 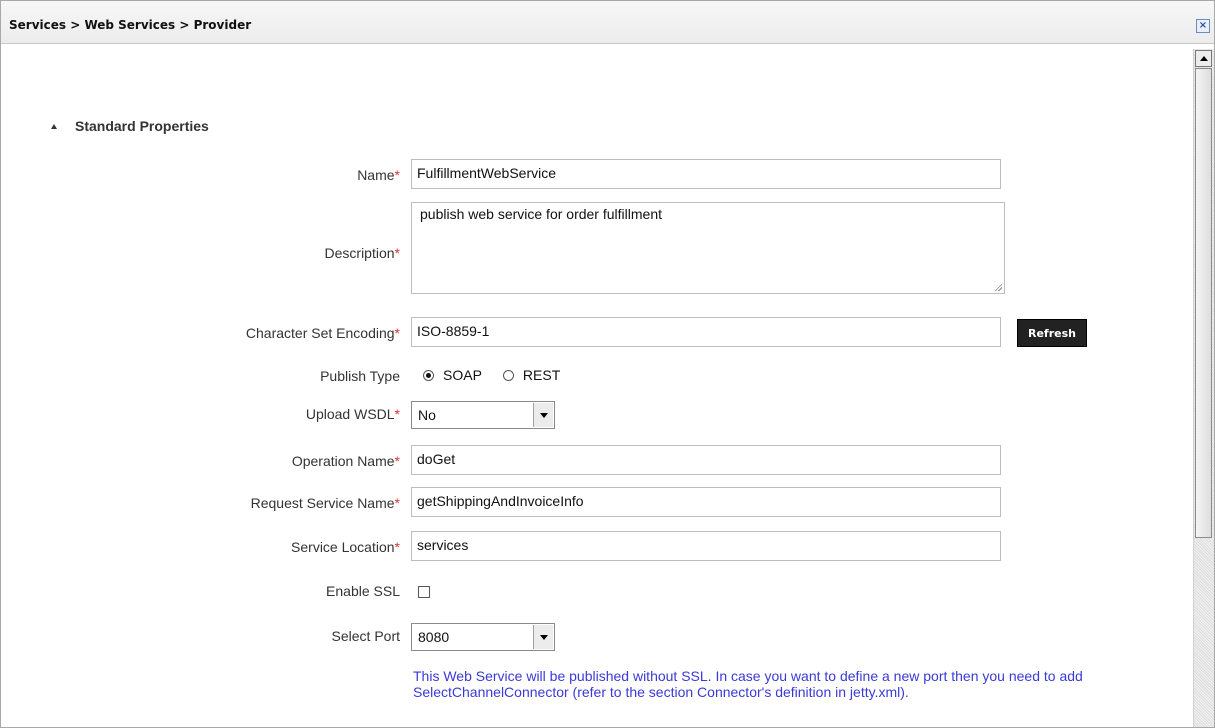 I want to click on publish-type-label: Publish Type, so click(x=360, y=376).